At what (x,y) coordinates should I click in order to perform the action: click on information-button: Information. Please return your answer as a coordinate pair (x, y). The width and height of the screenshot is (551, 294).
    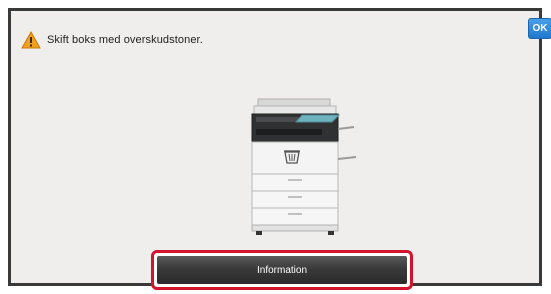
    Looking at the image, I should click on (282, 270).